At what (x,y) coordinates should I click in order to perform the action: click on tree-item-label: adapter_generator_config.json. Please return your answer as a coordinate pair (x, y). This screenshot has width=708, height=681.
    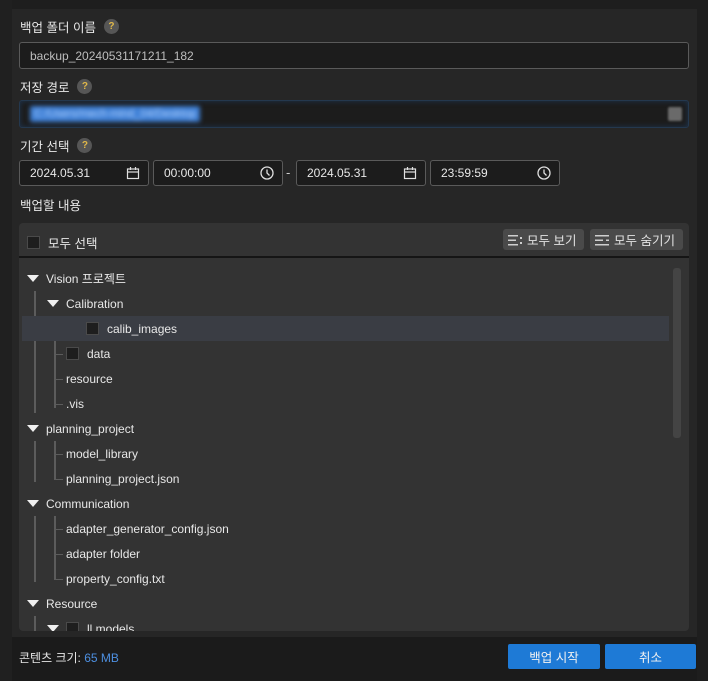
    Looking at the image, I should click on (147, 528).